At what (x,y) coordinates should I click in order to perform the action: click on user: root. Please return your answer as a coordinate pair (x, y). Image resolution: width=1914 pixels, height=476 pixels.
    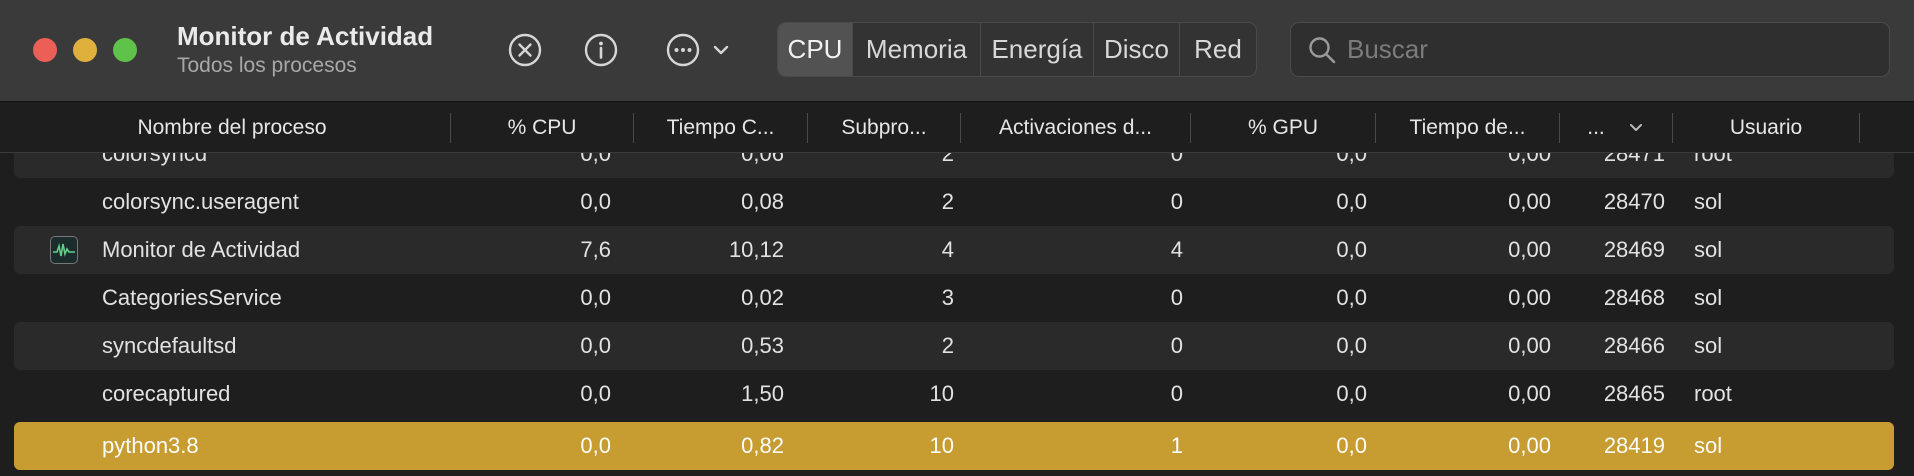
    Looking at the image, I should click on (1713, 393).